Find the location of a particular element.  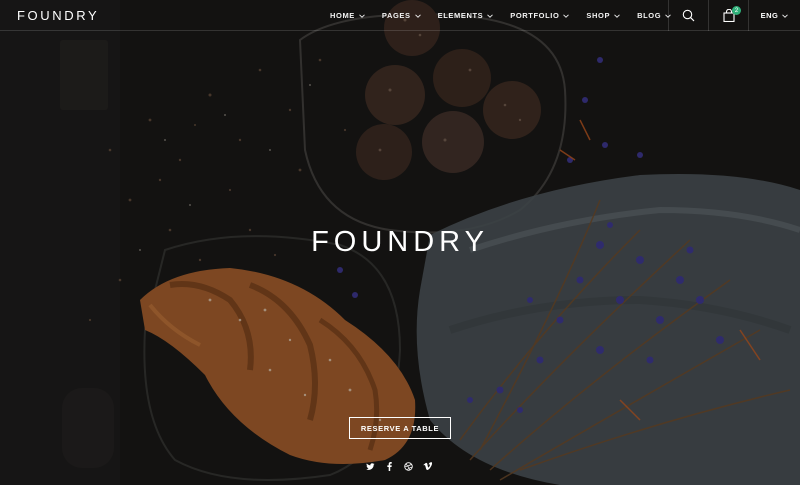

nav-item-label: ELEMENTS is located at coordinates (460, 15).